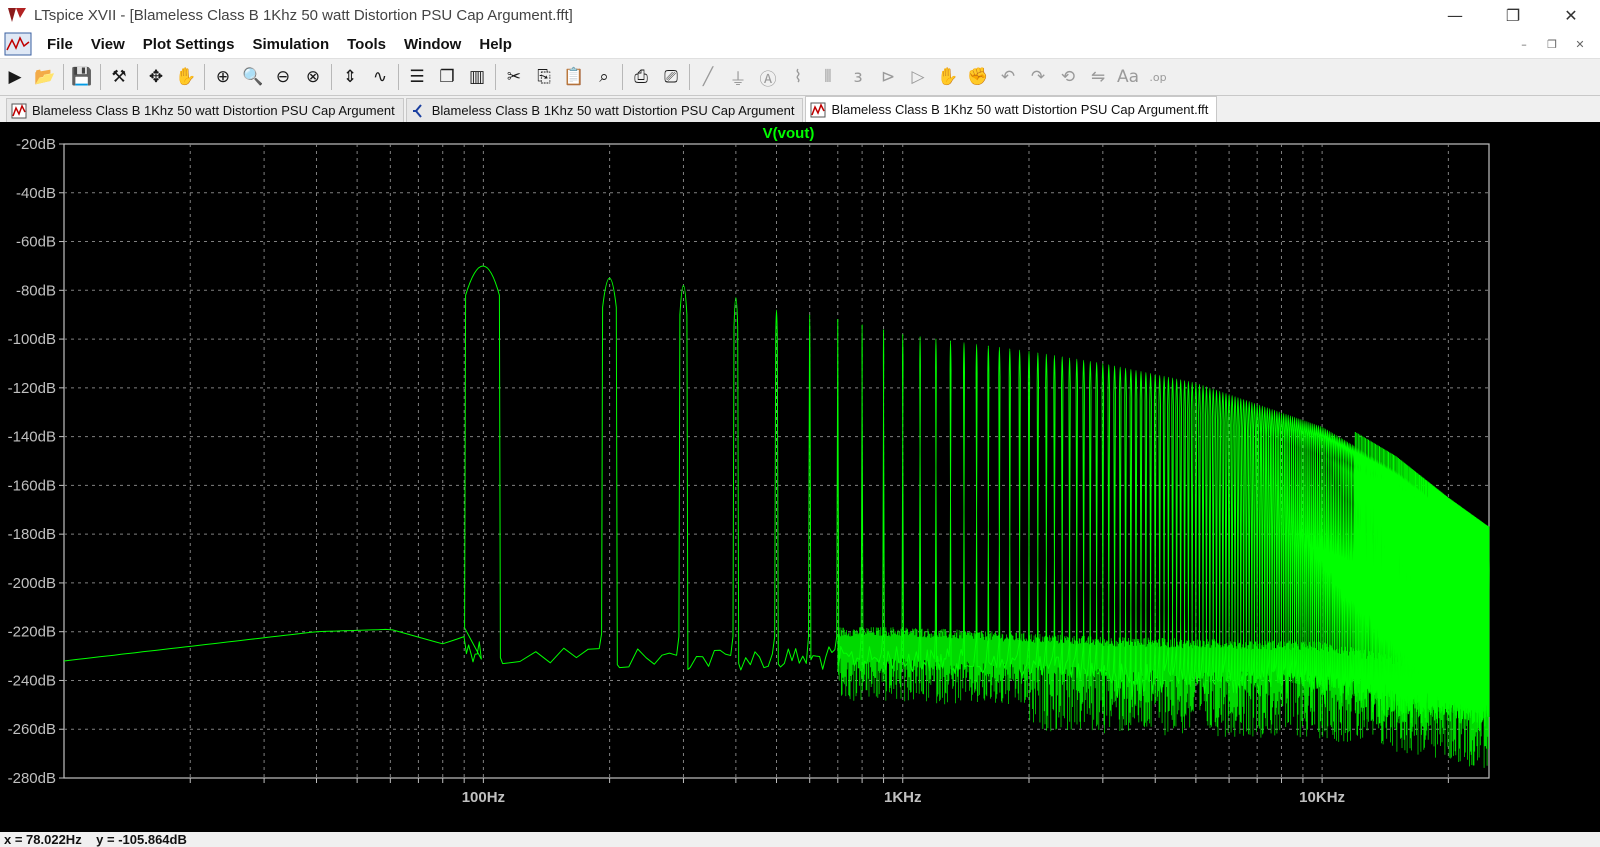 This screenshot has height=847, width=1600. Describe the element at coordinates (948, 77) in the screenshot. I see `move-icon: ✋` at that location.